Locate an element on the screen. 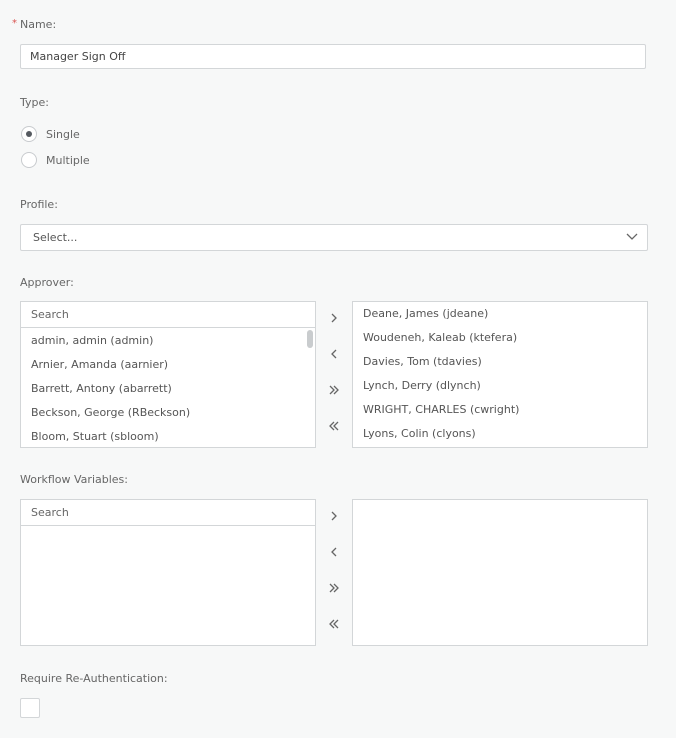 The width and height of the screenshot is (676, 738). required-marker: * is located at coordinates (14, 23).